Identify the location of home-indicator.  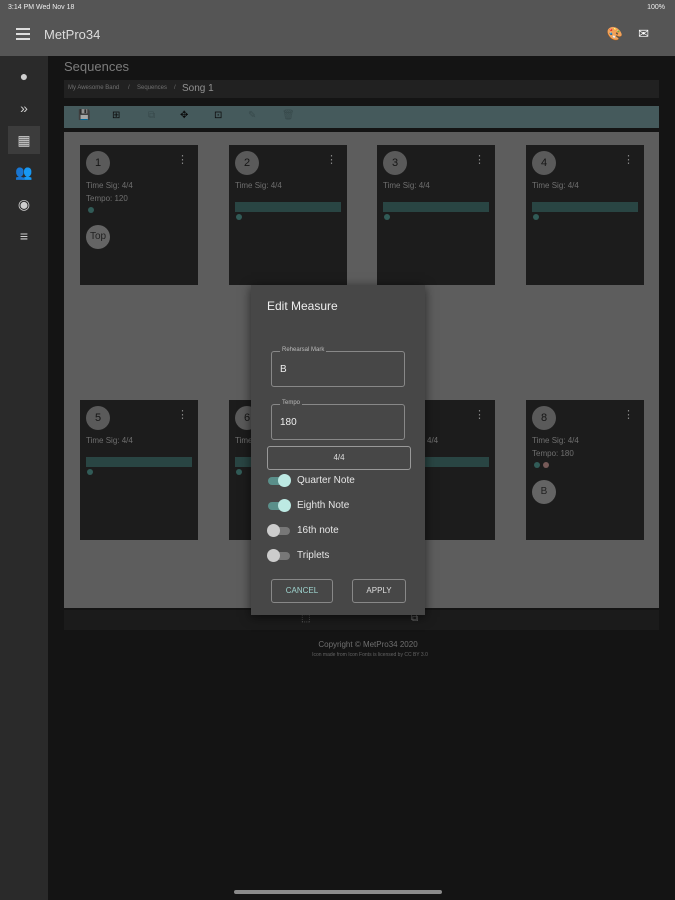
(338, 892).